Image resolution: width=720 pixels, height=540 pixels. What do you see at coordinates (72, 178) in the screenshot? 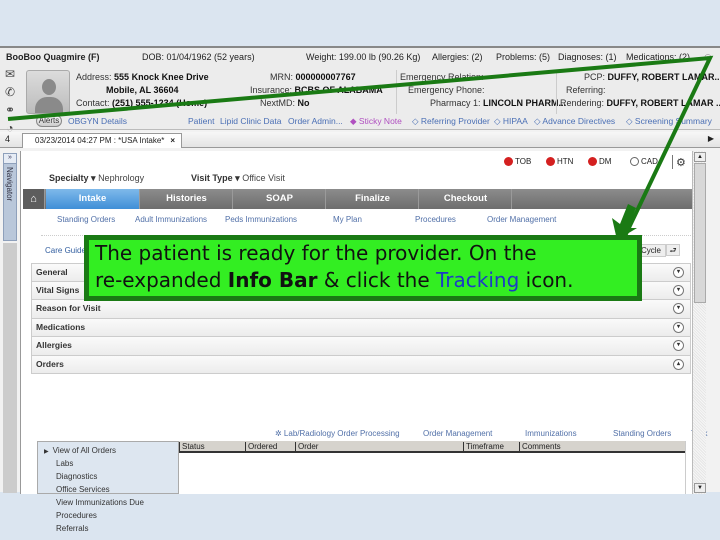
I see `specialty-label: Specialty ▾` at bounding box center [72, 178].